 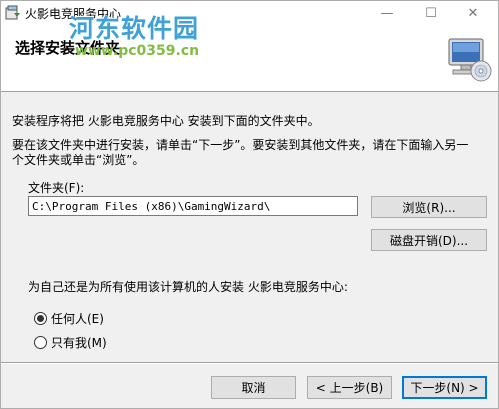 I want to click on folder-label: 文件夹(F):, so click(x=56, y=188).